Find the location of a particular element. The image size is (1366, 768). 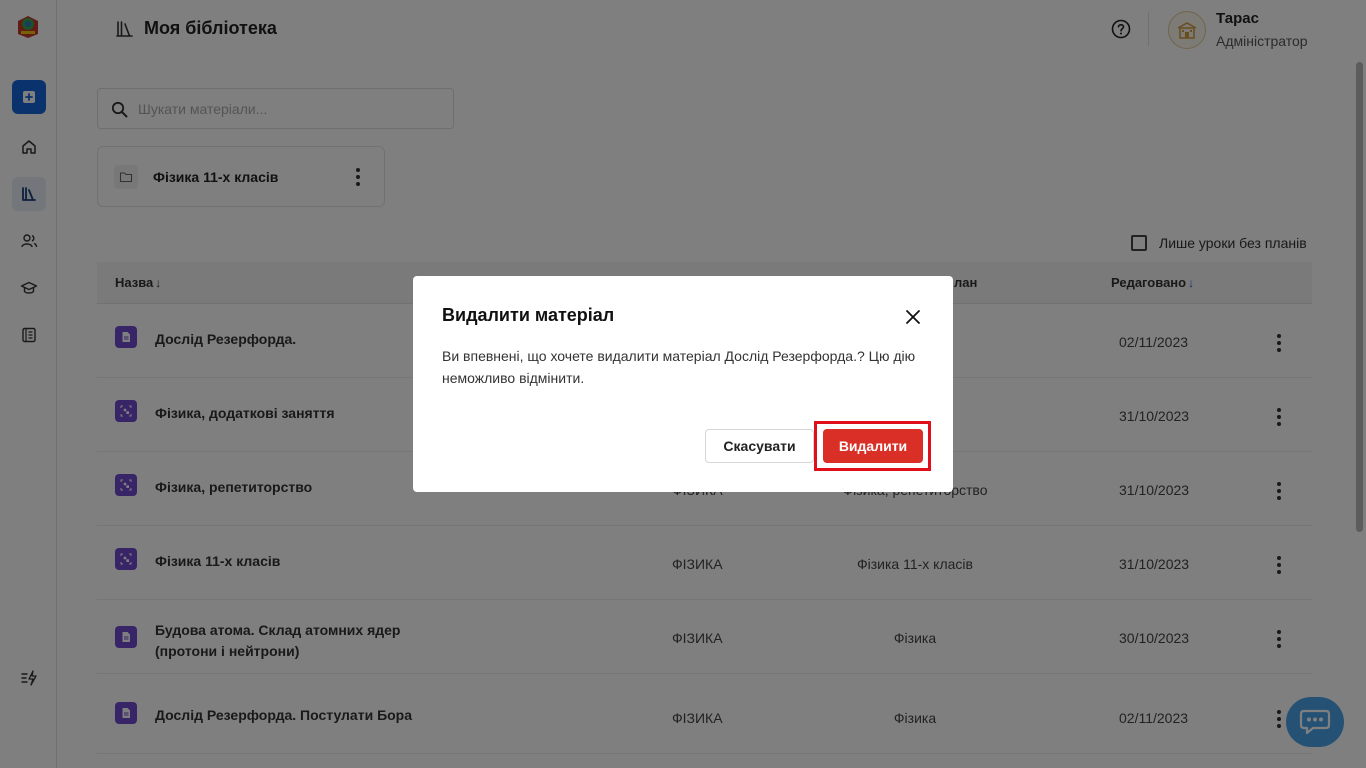

dialog-close-button is located at coordinates (913, 317).